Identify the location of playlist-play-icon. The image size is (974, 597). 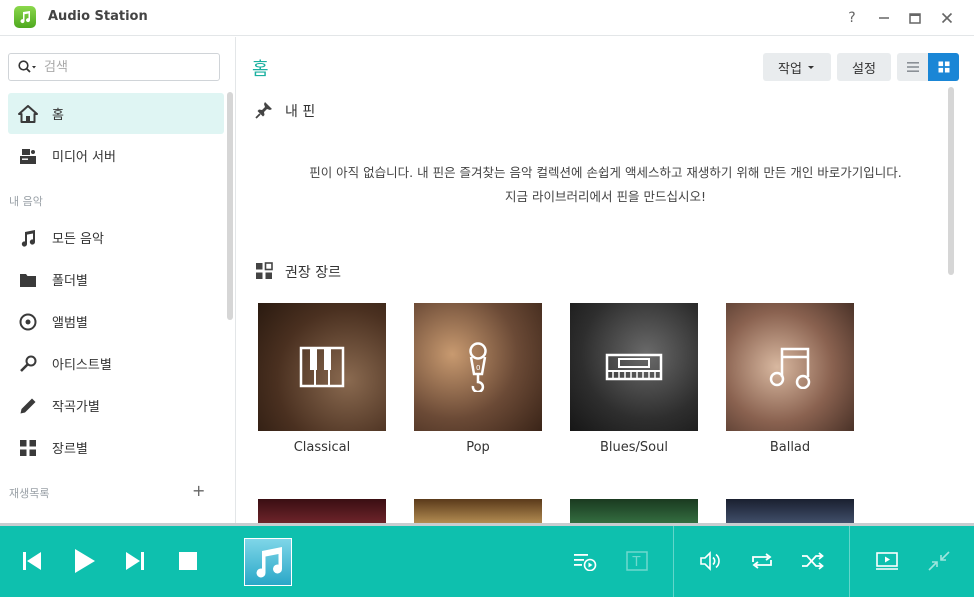
(585, 562).